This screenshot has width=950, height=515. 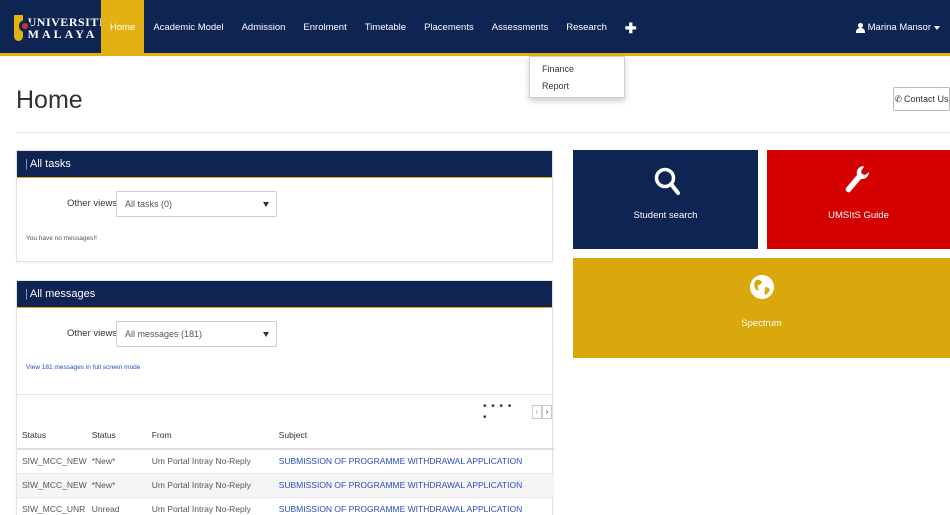 I want to click on more-menu-dropdown: Finance Report, so click(x=577, y=77).